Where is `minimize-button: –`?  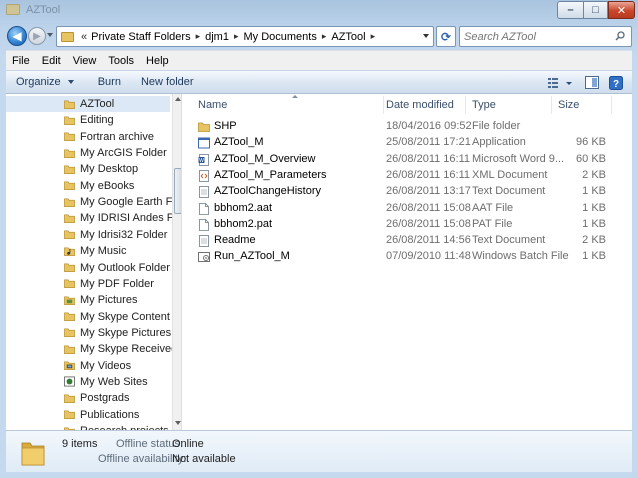 minimize-button: – is located at coordinates (570, 10).